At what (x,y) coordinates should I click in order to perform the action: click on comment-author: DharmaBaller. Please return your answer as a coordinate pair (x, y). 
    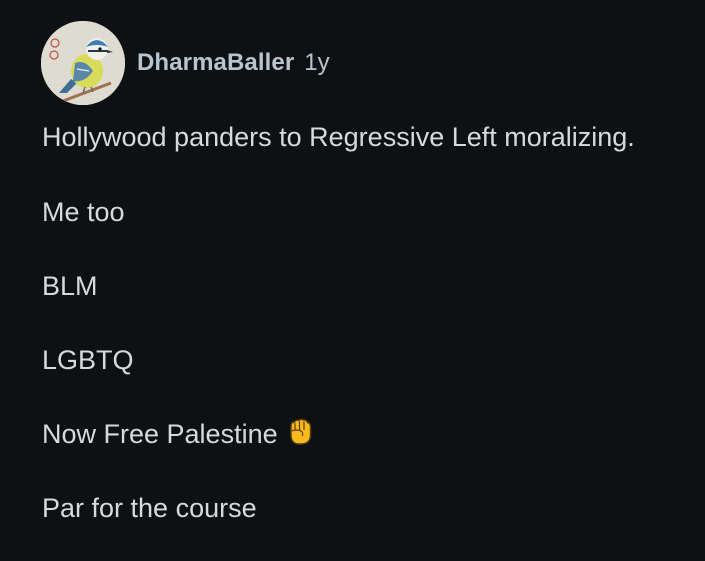
    Looking at the image, I should click on (215, 63).